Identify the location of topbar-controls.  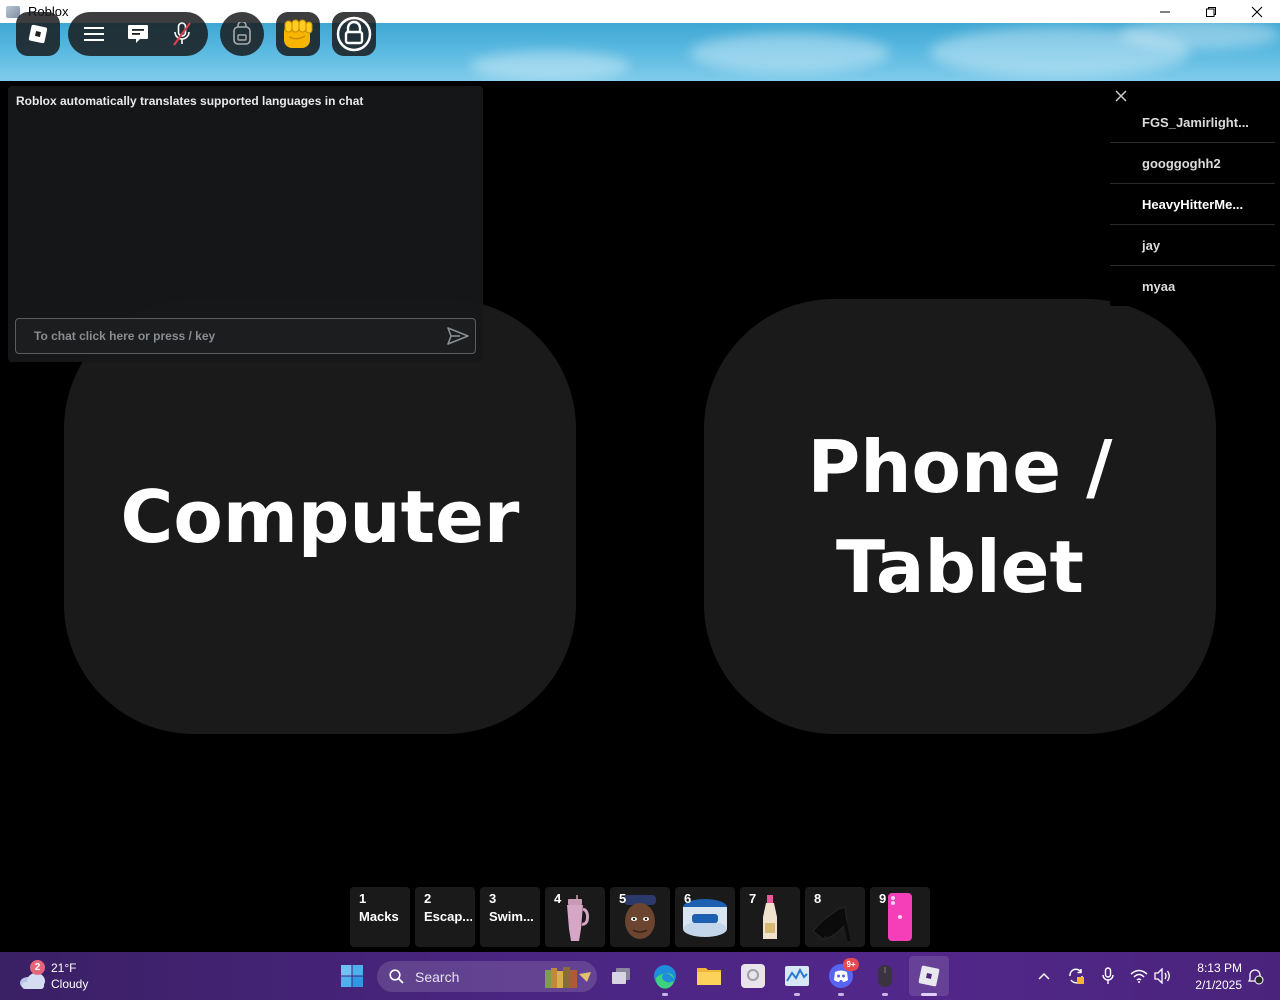
(138, 34).